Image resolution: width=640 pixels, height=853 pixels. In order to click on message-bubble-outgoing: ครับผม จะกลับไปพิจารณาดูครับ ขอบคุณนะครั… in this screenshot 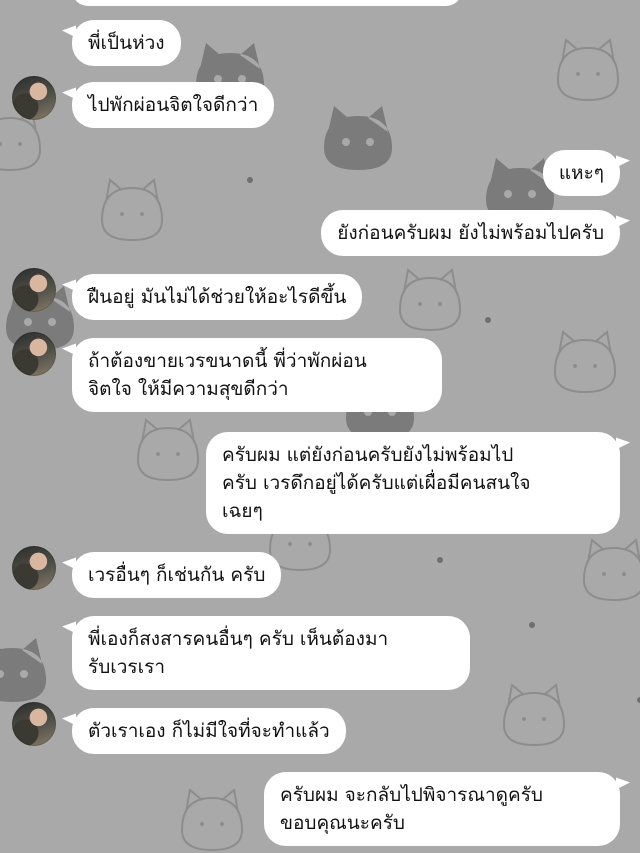, I will do `click(442, 809)`.